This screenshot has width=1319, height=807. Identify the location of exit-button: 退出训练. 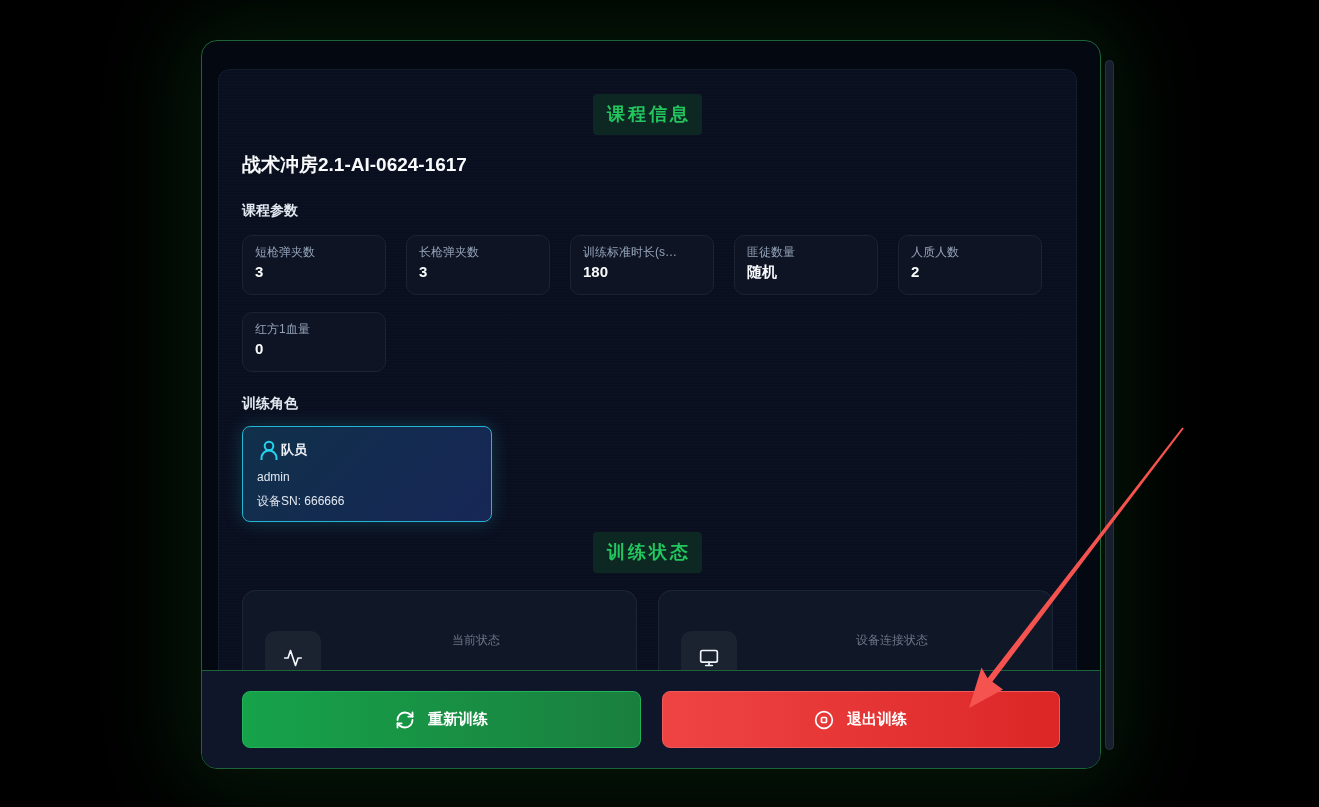
(860, 719).